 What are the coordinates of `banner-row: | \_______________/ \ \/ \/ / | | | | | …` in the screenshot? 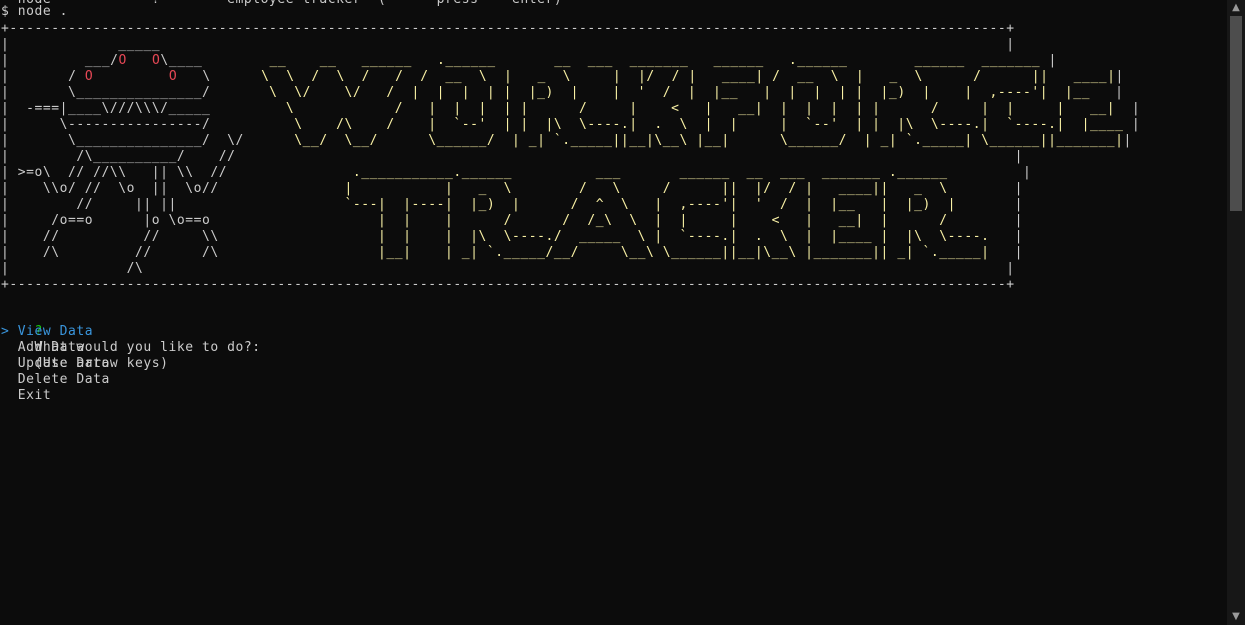 It's located at (562, 92).